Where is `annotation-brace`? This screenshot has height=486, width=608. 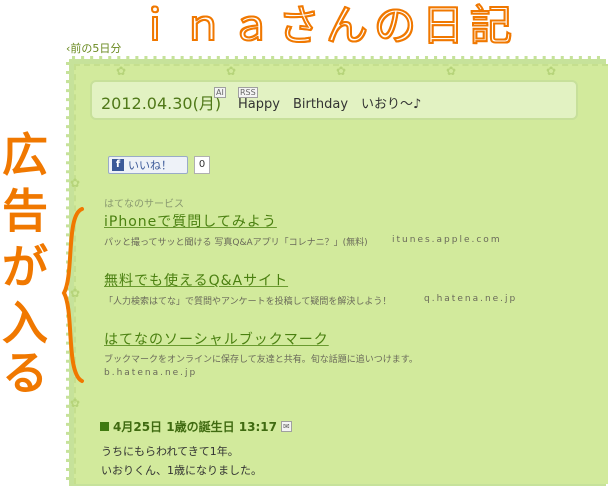 annotation-brace is located at coordinates (72, 295).